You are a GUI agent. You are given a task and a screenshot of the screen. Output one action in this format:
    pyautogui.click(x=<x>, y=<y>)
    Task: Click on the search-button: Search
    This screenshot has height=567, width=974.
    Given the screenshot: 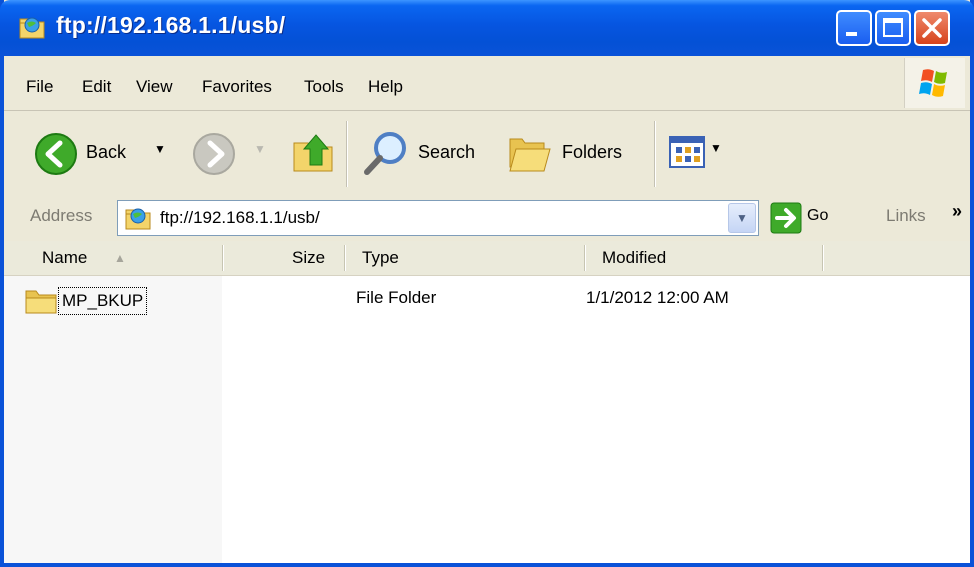 What is the action you would take?
    pyautogui.click(x=425, y=153)
    